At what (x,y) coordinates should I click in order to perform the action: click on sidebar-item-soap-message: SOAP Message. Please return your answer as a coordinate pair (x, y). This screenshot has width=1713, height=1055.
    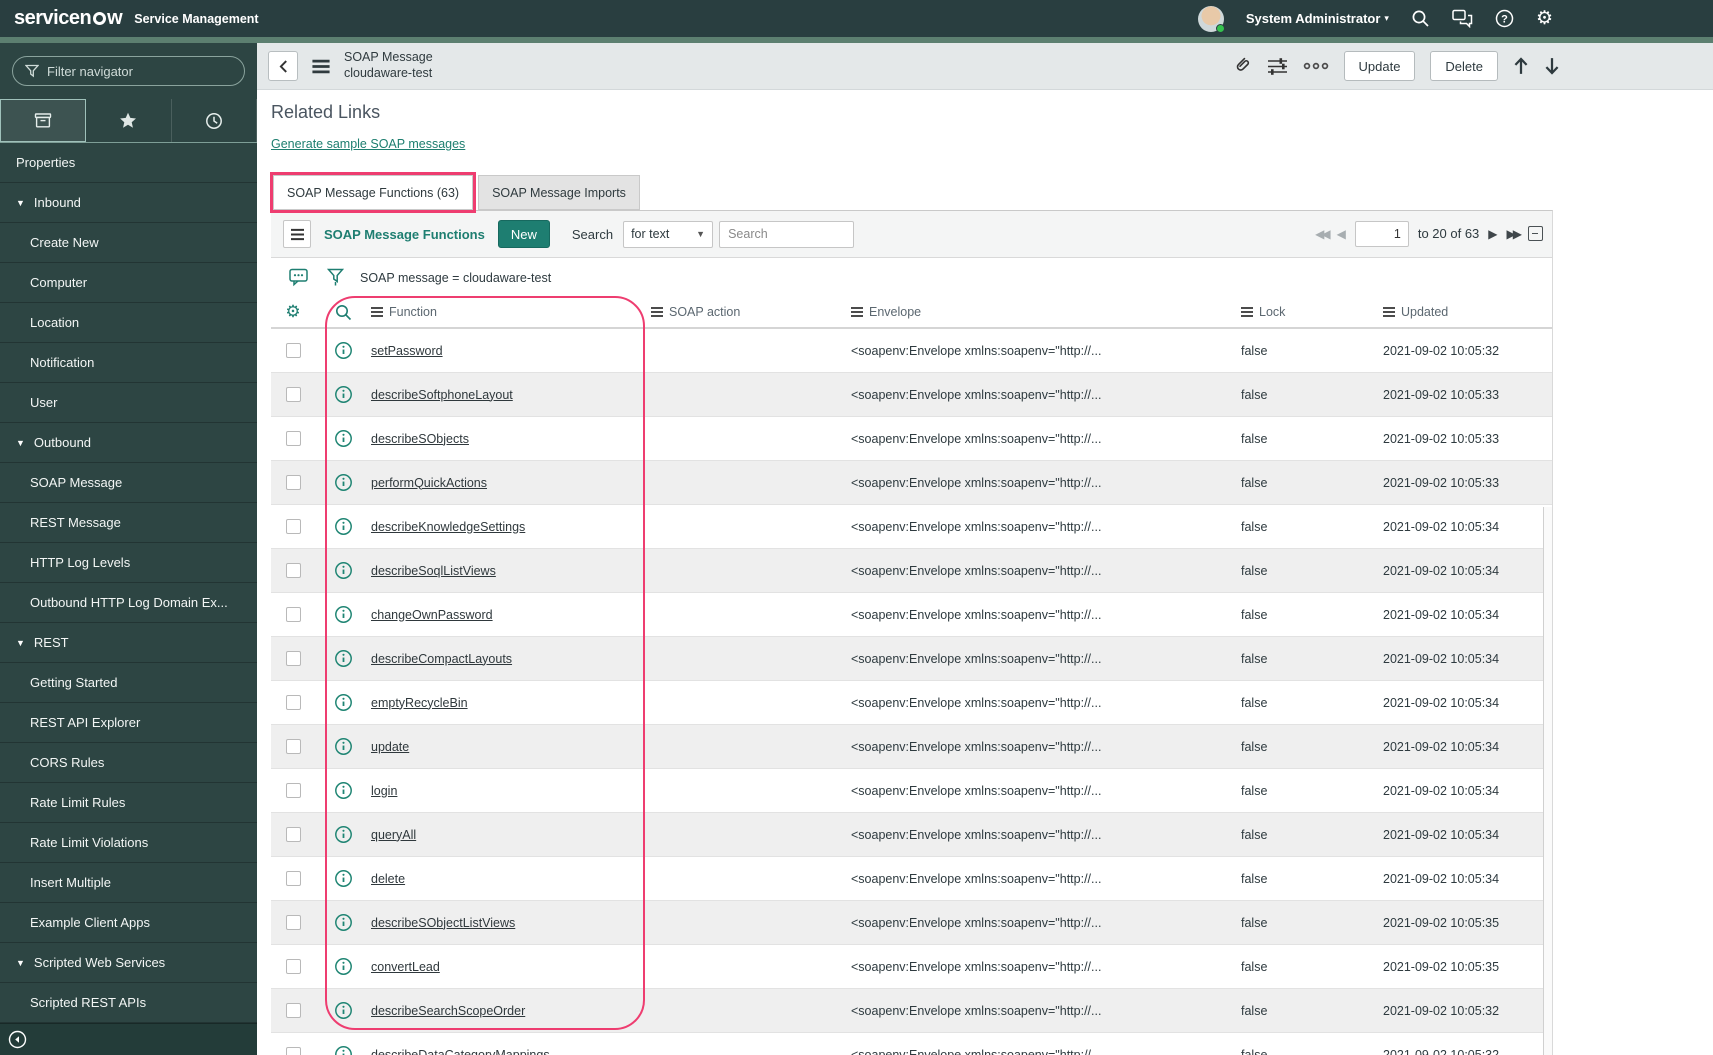
    Looking at the image, I should click on (128, 483).